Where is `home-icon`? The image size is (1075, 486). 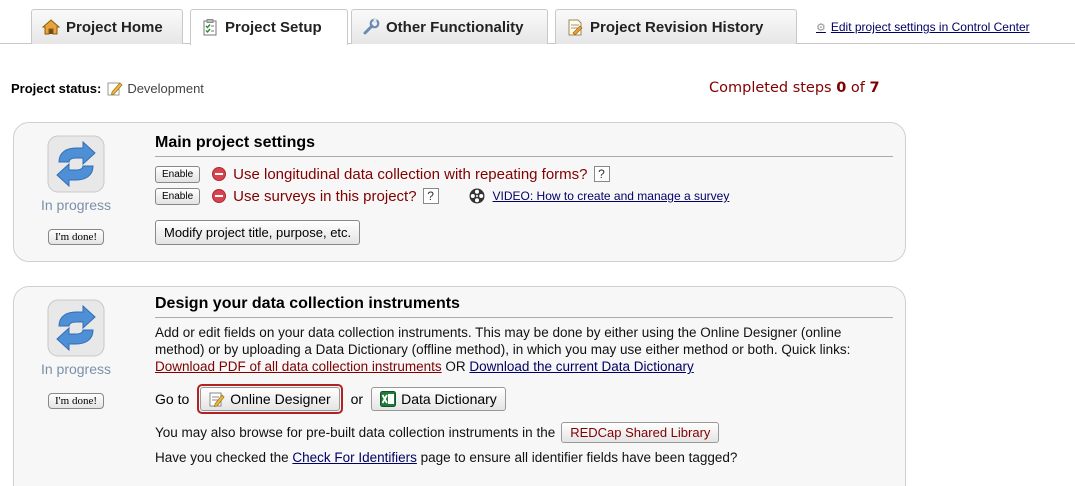 home-icon is located at coordinates (51, 27).